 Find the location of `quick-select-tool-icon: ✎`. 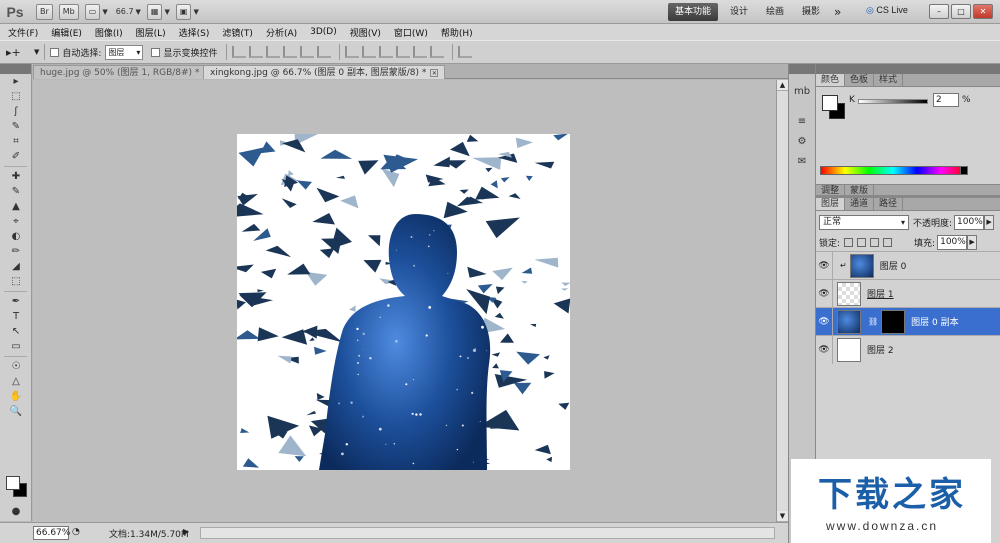

quick-select-tool-icon: ✎ is located at coordinates (16, 126).